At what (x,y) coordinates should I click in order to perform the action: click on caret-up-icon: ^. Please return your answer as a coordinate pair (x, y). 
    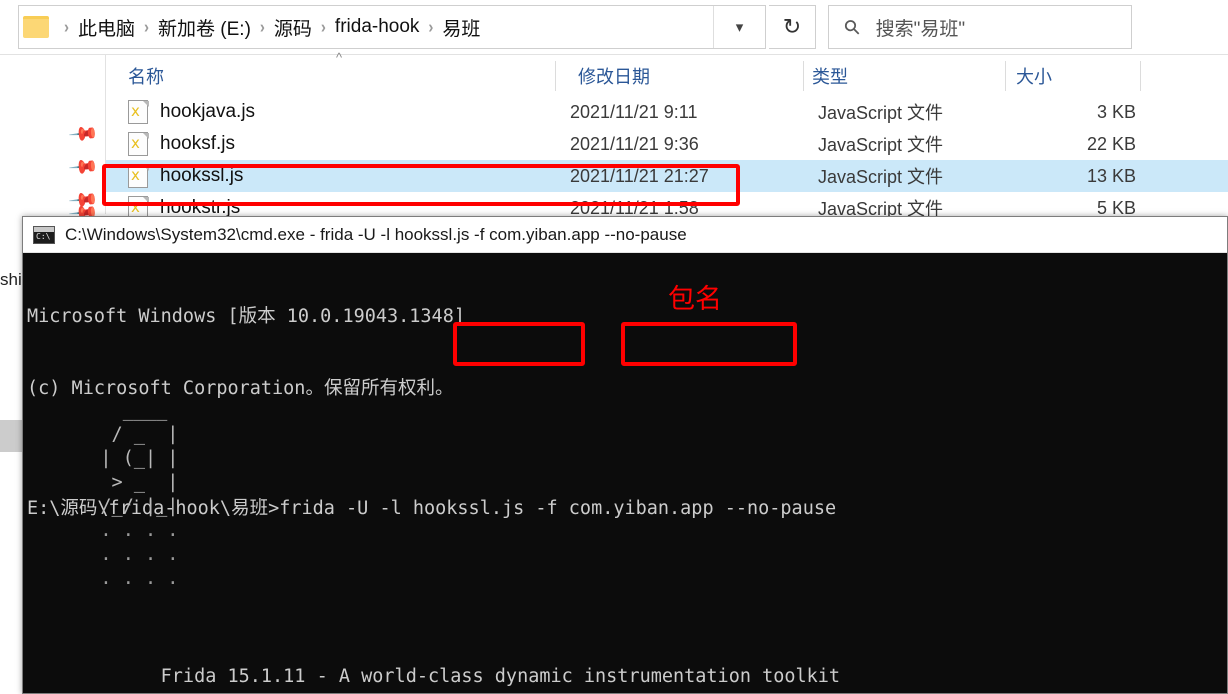
    Looking at the image, I should click on (339, 57).